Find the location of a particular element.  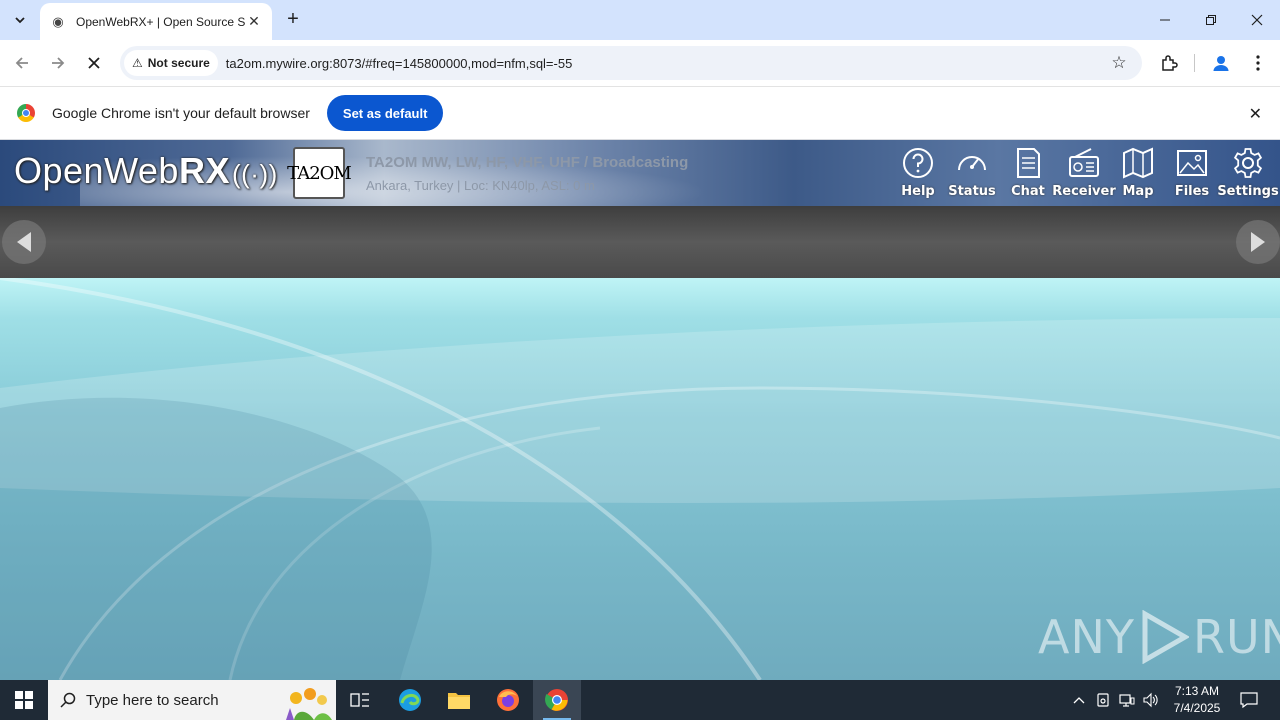

chevron-down-icon is located at coordinates (20, 20).